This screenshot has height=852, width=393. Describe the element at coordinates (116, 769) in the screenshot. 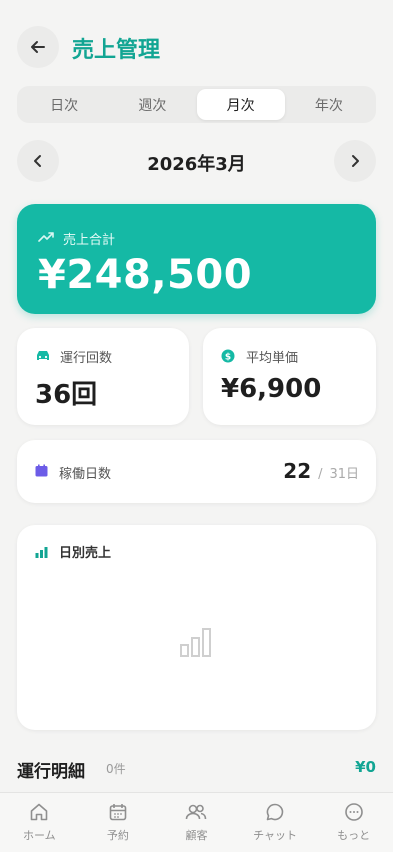

I see `ride-details-count: 0件` at that location.